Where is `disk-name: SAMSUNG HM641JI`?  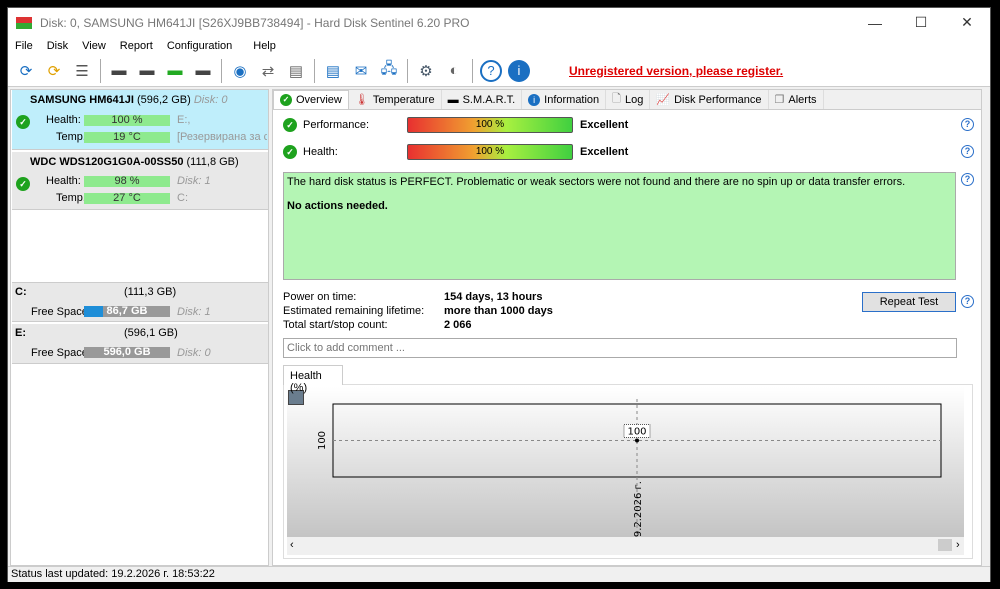
disk-name: SAMSUNG HM641JI is located at coordinates (82, 100).